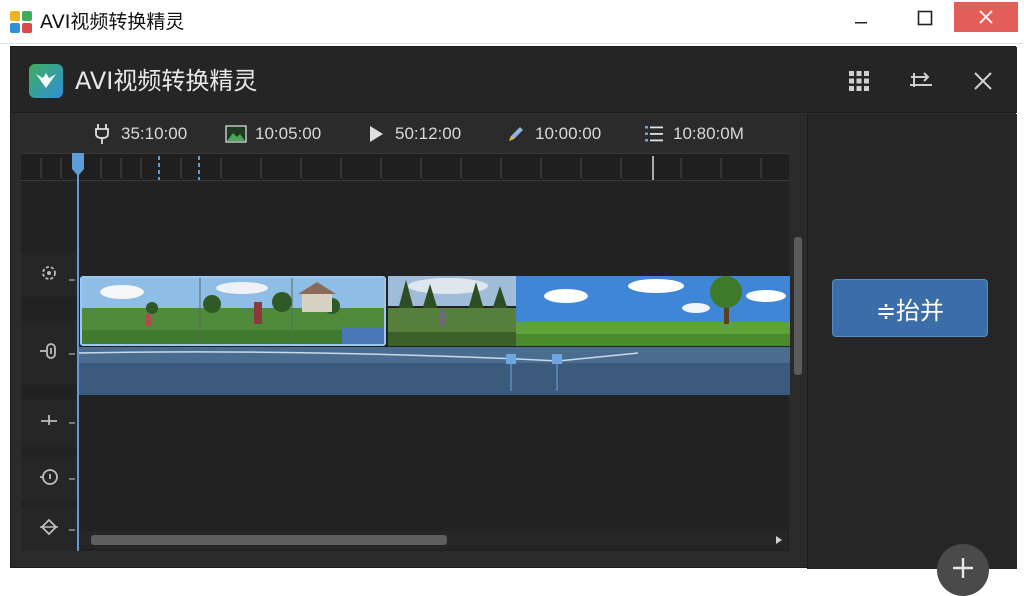 The width and height of the screenshot is (1024, 596). I want to click on image-icon, so click(236, 134).